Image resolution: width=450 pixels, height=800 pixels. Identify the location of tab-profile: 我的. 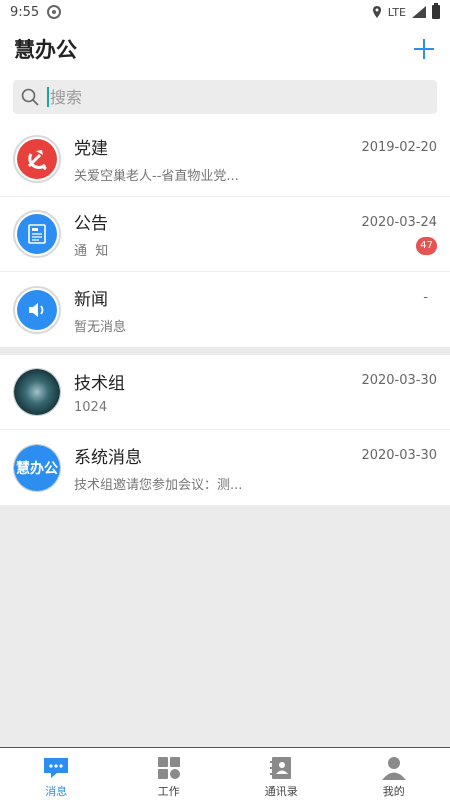
(394, 774).